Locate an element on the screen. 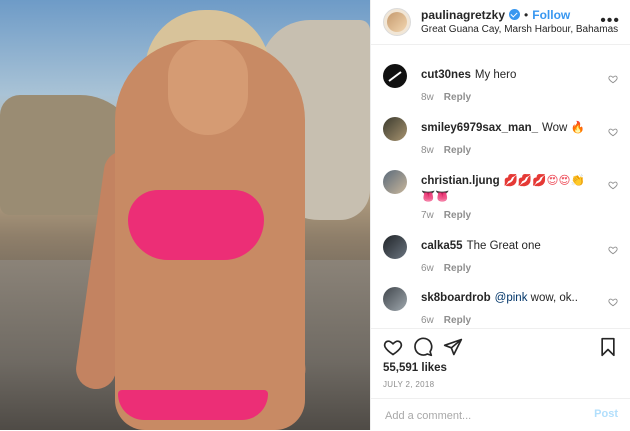  header-row: paulinagretzky • Follow is located at coordinates (519, 15).